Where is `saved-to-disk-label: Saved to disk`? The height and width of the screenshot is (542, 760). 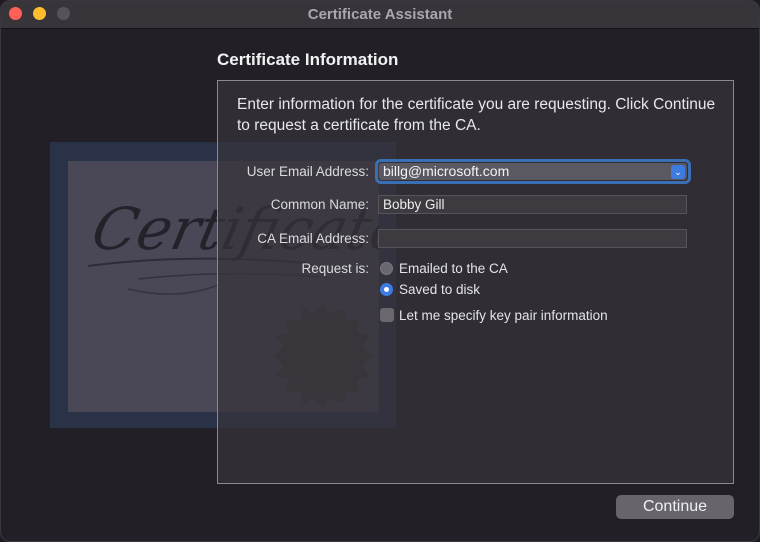
saved-to-disk-label: Saved to disk is located at coordinates (439, 289).